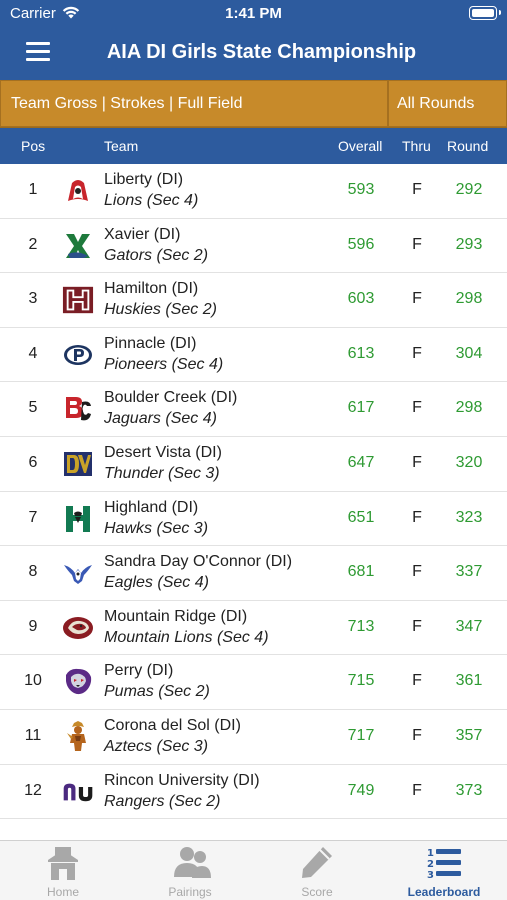 The height and width of the screenshot is (900, 507). What do you see at coordinates (162, 801) in the screenshot?
I see `team-mascot: Rangers (Sec 2)` at bounding box center [162, 801].